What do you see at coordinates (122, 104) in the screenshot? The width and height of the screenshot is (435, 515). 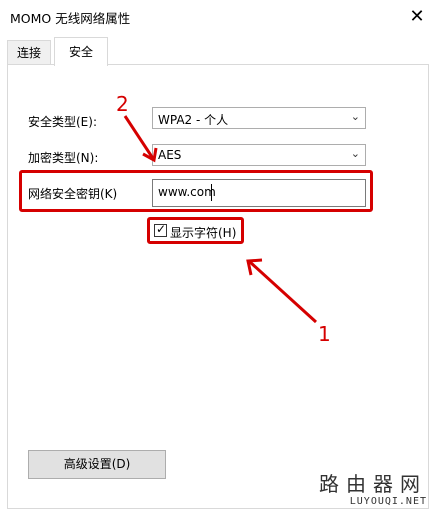 I see `annotation-number-2: 2` at bounding box center [122, 104].